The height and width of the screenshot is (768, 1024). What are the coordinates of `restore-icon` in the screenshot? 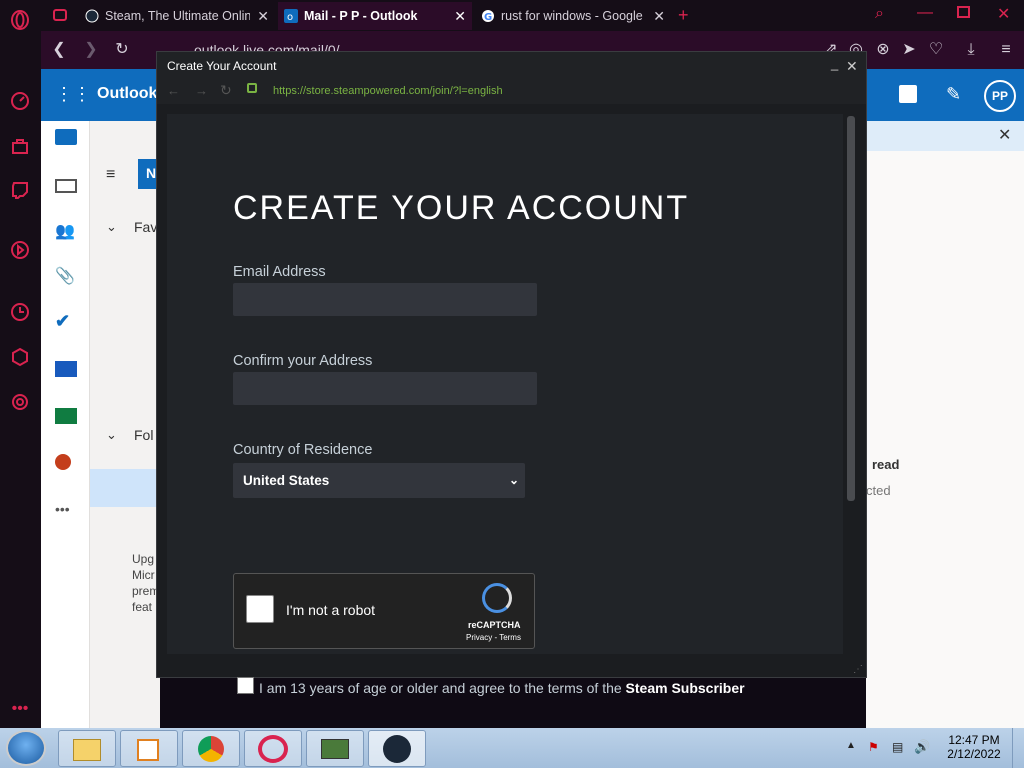 It's located at (963, 12).